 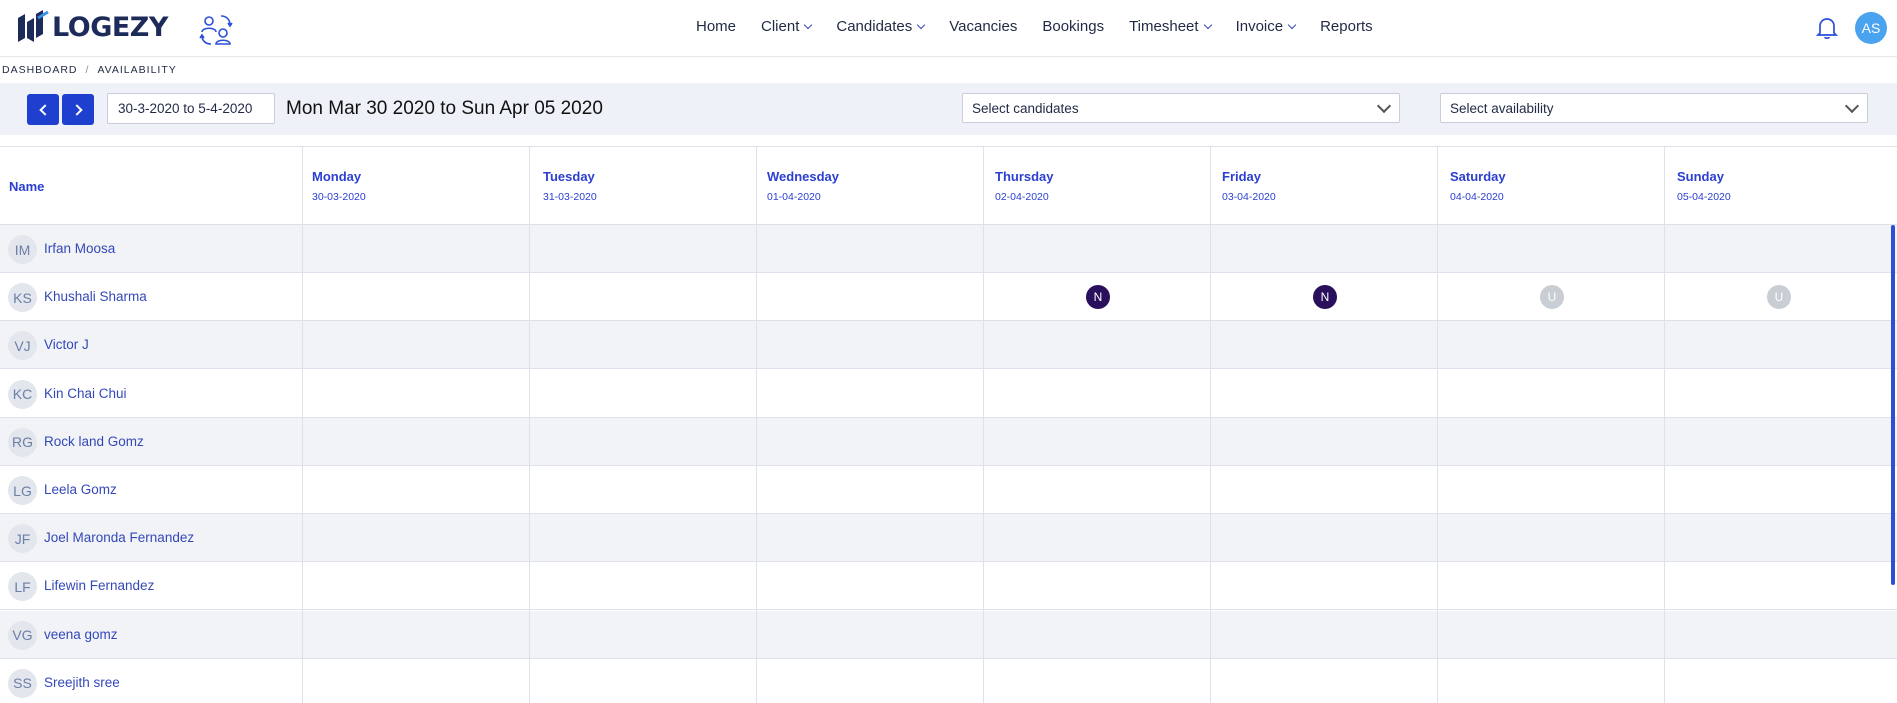 What do you see at coordinates (94, 441) in the screenshot?
I see `candidate-name-link: Rock land Gomz` at bounding box center [94, 441].